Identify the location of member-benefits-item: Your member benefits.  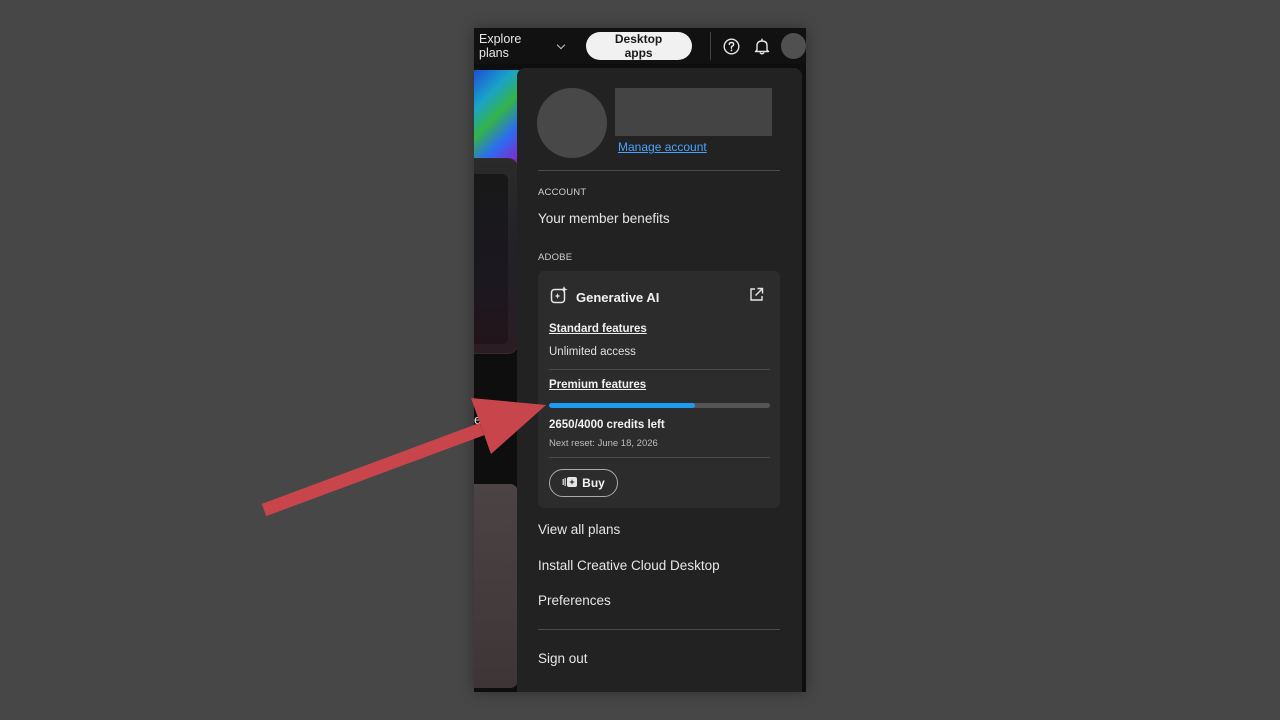
(604, 218).